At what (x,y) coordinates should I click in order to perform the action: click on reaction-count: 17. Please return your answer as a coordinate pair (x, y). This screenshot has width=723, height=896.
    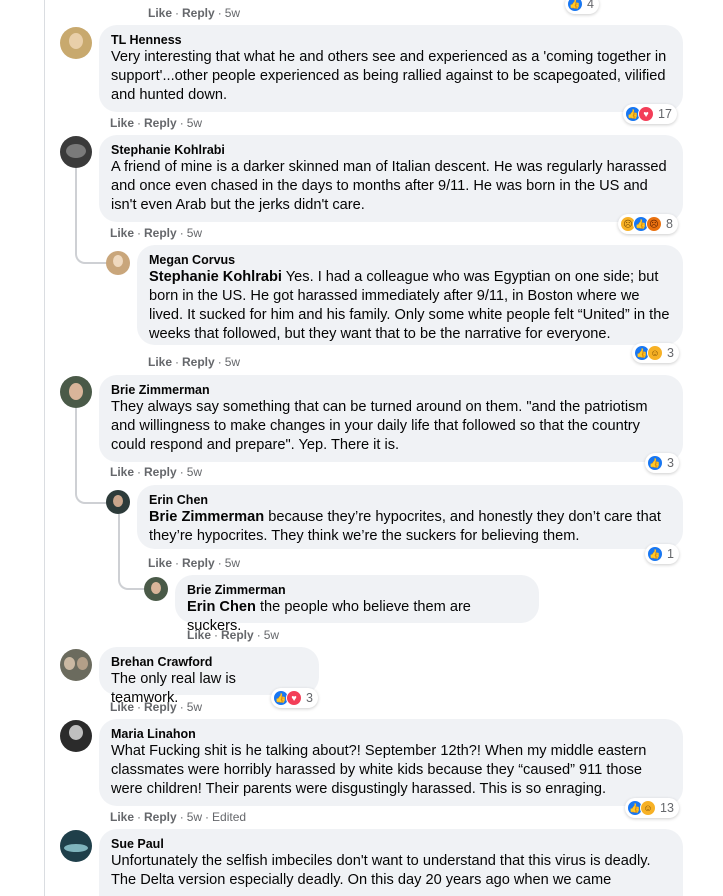
    Looking at the image, I should click on (665, 114).